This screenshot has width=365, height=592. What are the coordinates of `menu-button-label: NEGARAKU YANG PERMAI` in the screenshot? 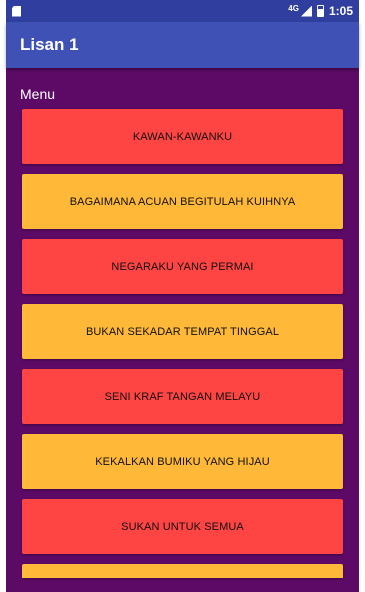 It's located at (182, 266).